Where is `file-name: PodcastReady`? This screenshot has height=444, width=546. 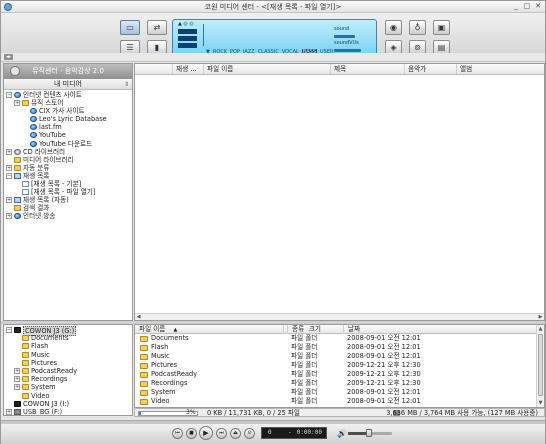
file-name: PodcastReady is located at coordinates (174, 374).